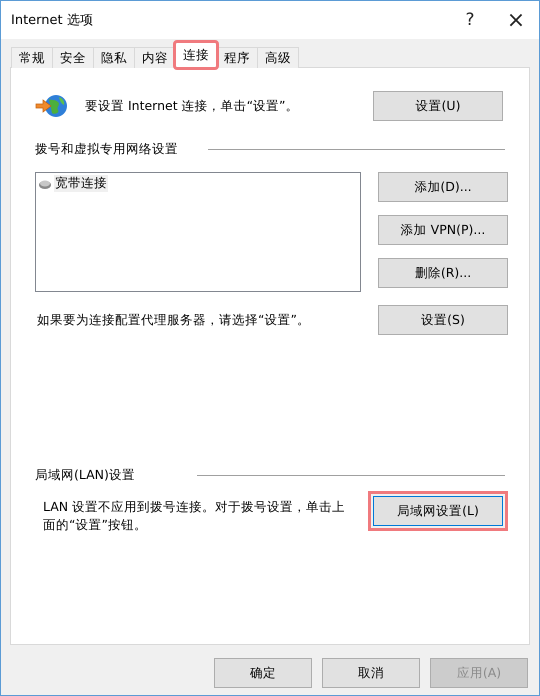 Image resolution: width=540 pixels, height=696 pixels. Describe the element at coordinates (237, 57) in the screenshot. I see `tab: 程序` at that location.